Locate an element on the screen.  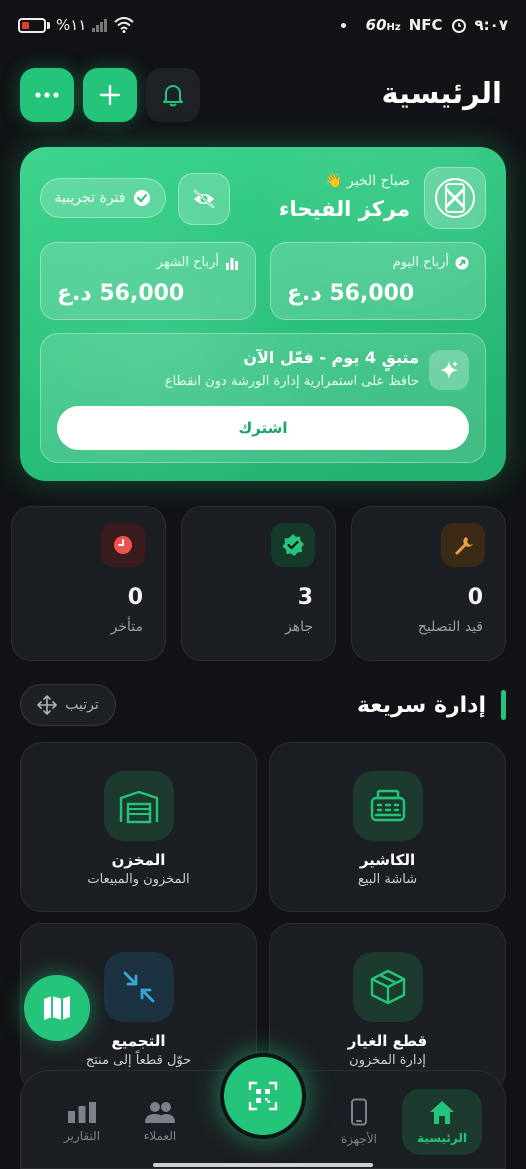
bar-chart-small-icon is located at coordinates (232, 263).